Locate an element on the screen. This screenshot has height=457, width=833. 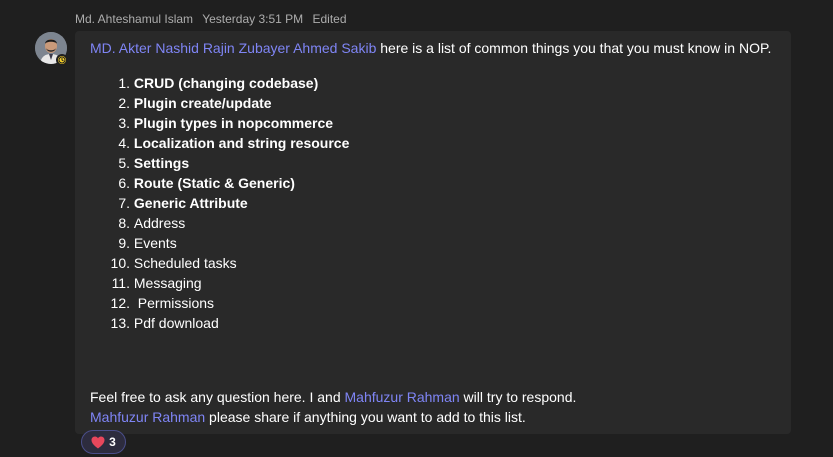
list-item-number: 11. is located at coordinates (120, 283).